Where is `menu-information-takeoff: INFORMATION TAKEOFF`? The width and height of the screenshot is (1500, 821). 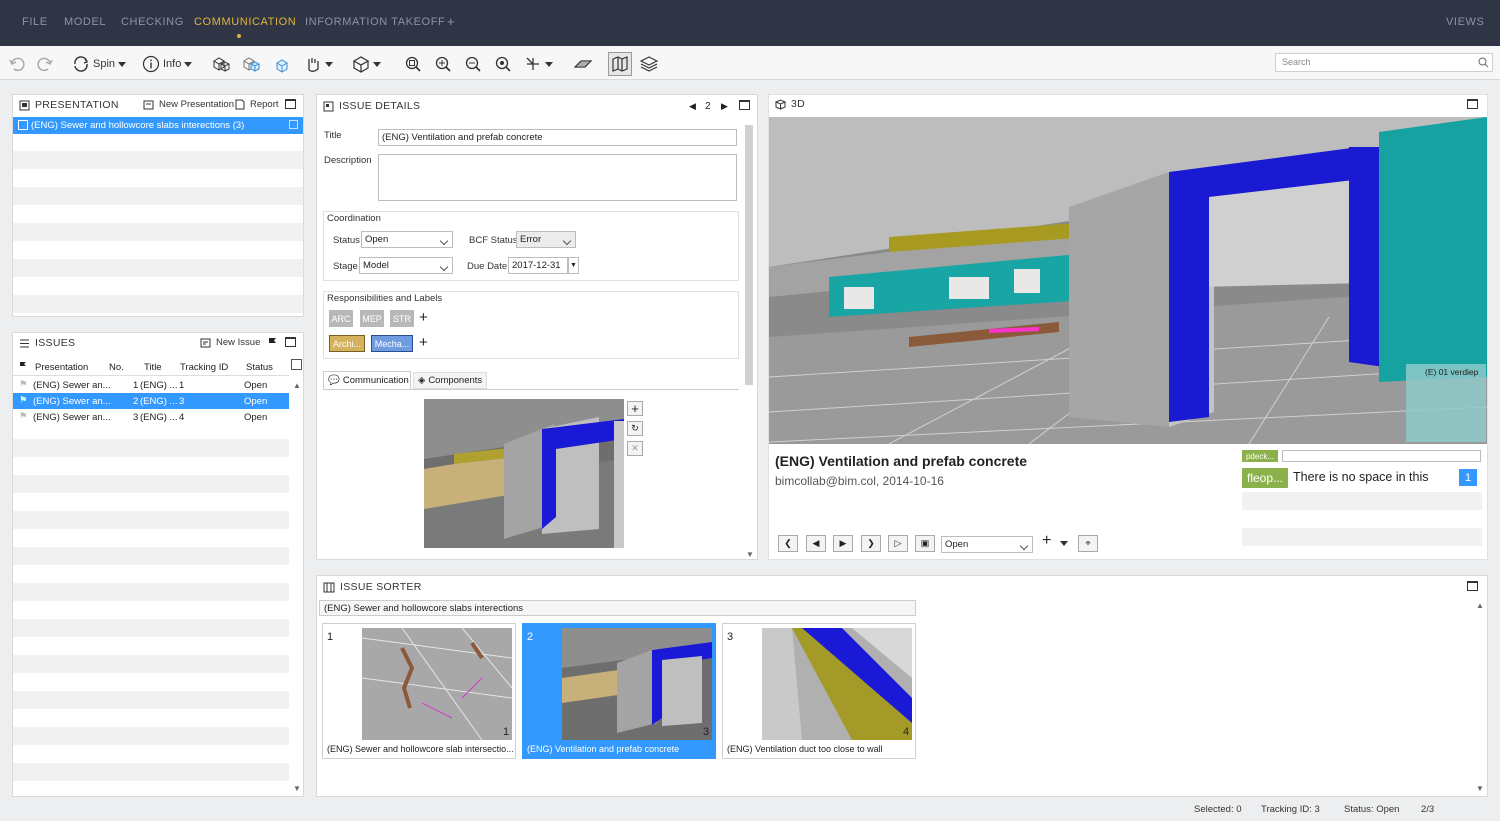 menu-information-takeoff: INFORMATION TAKEOFF is located at coordinates (375, 22).